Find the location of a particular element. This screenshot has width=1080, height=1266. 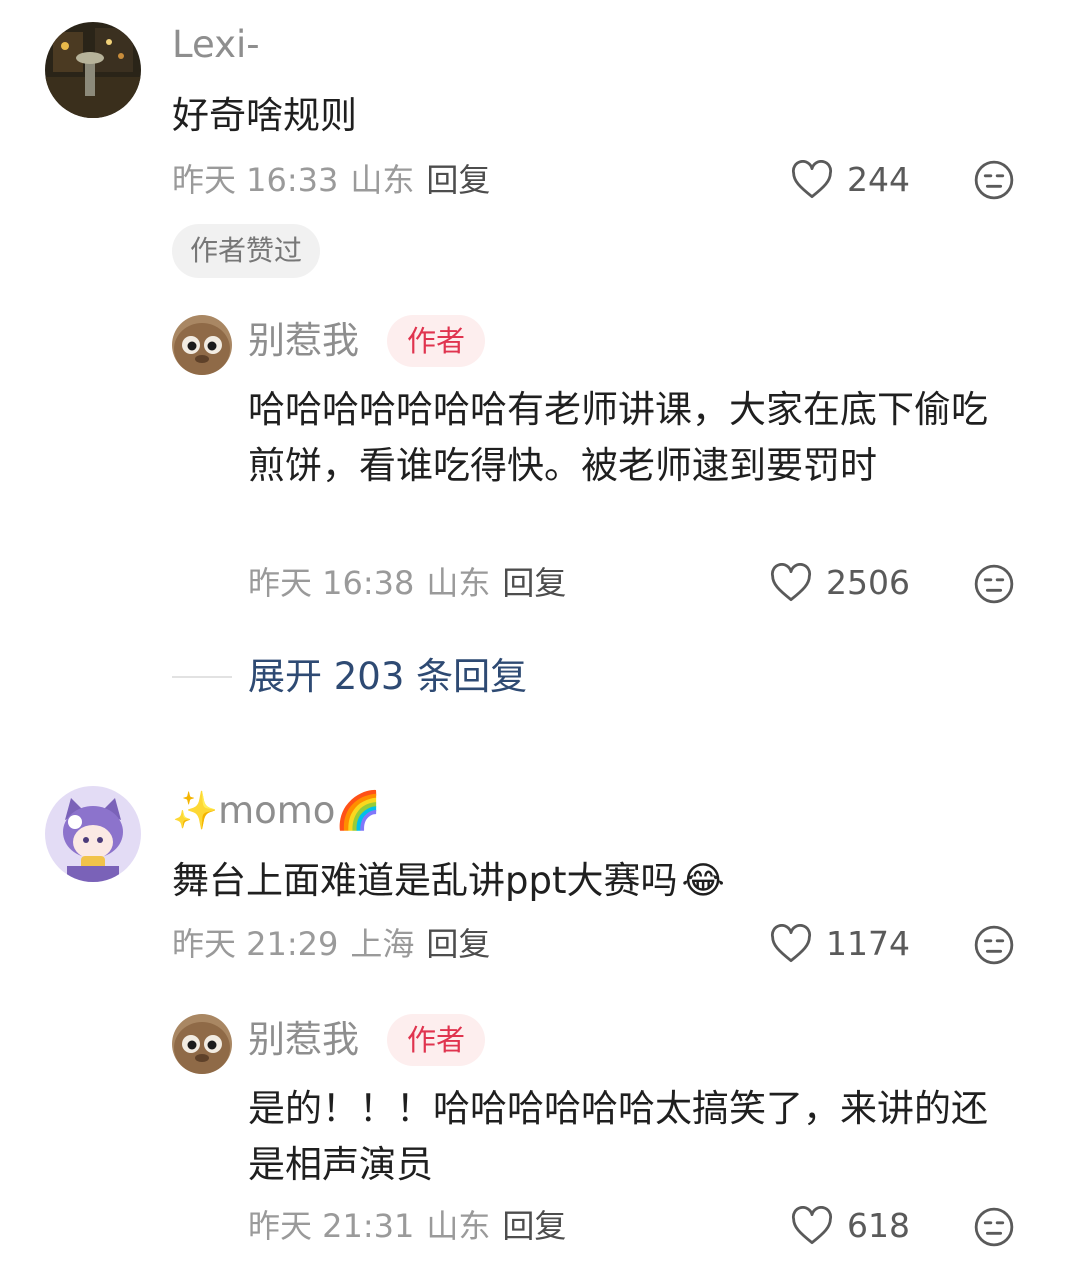

comment-location: 山东 is located at coordinates (382, 180).